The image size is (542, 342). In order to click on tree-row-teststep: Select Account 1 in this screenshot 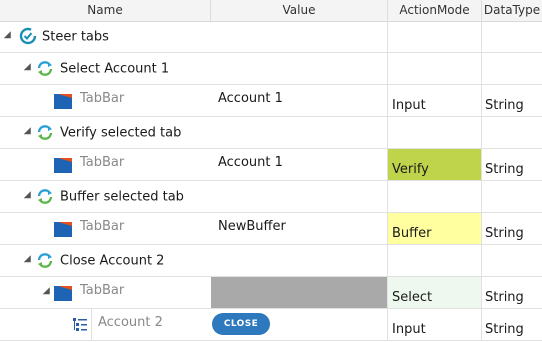, I will do `click(271, 69)`.